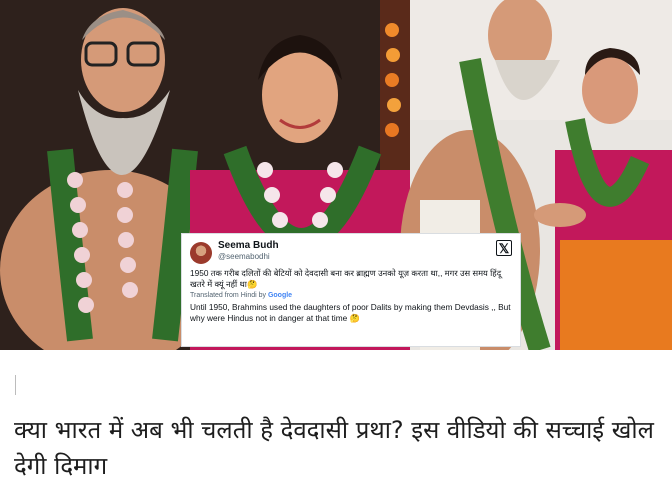 This screenshot has height=499, width=672. What do you see at coordinates (228, 295) in the screenshot?
I see `translated-label: Translated from Hindi by` at bounding box center [228, 295].